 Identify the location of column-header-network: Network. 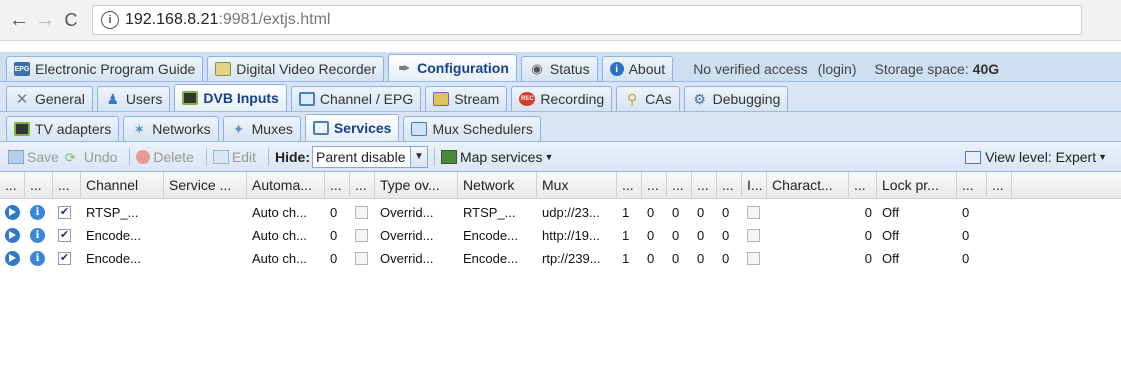
(497, 185).